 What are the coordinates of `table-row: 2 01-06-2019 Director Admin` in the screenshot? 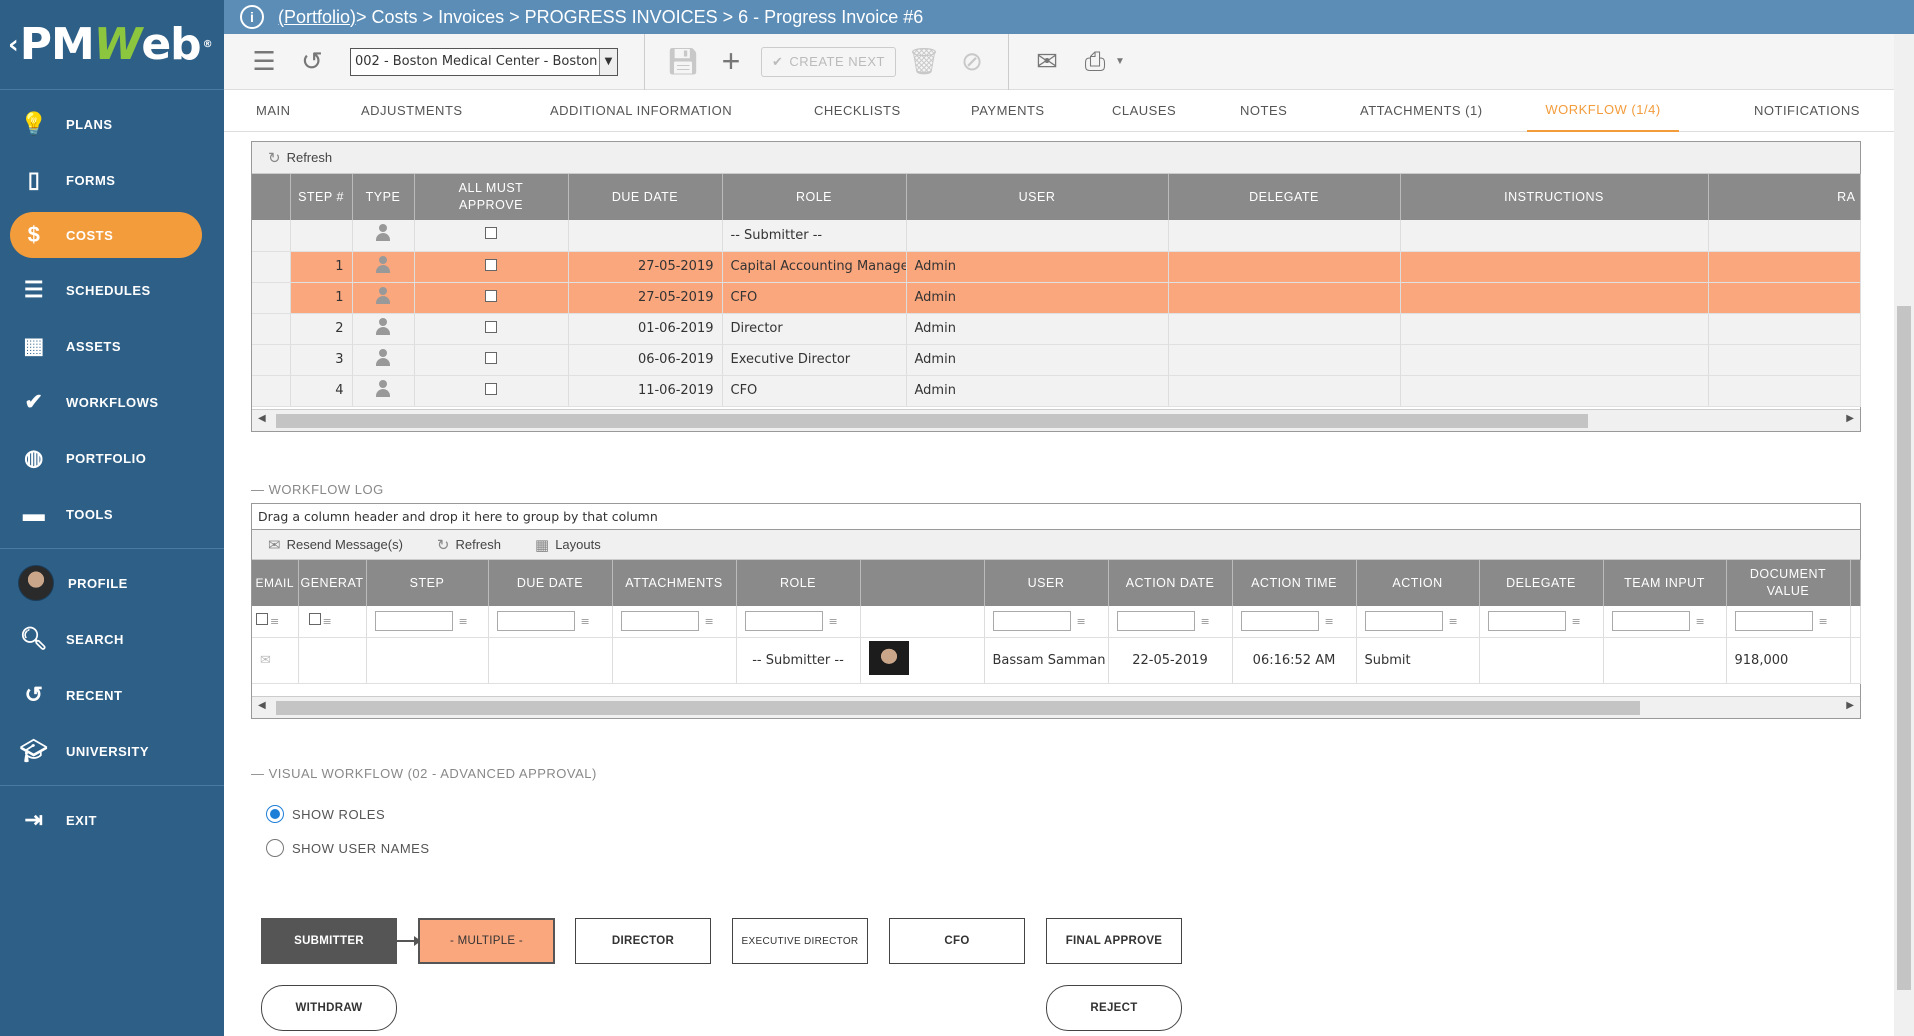 It's located at (1056, 329).